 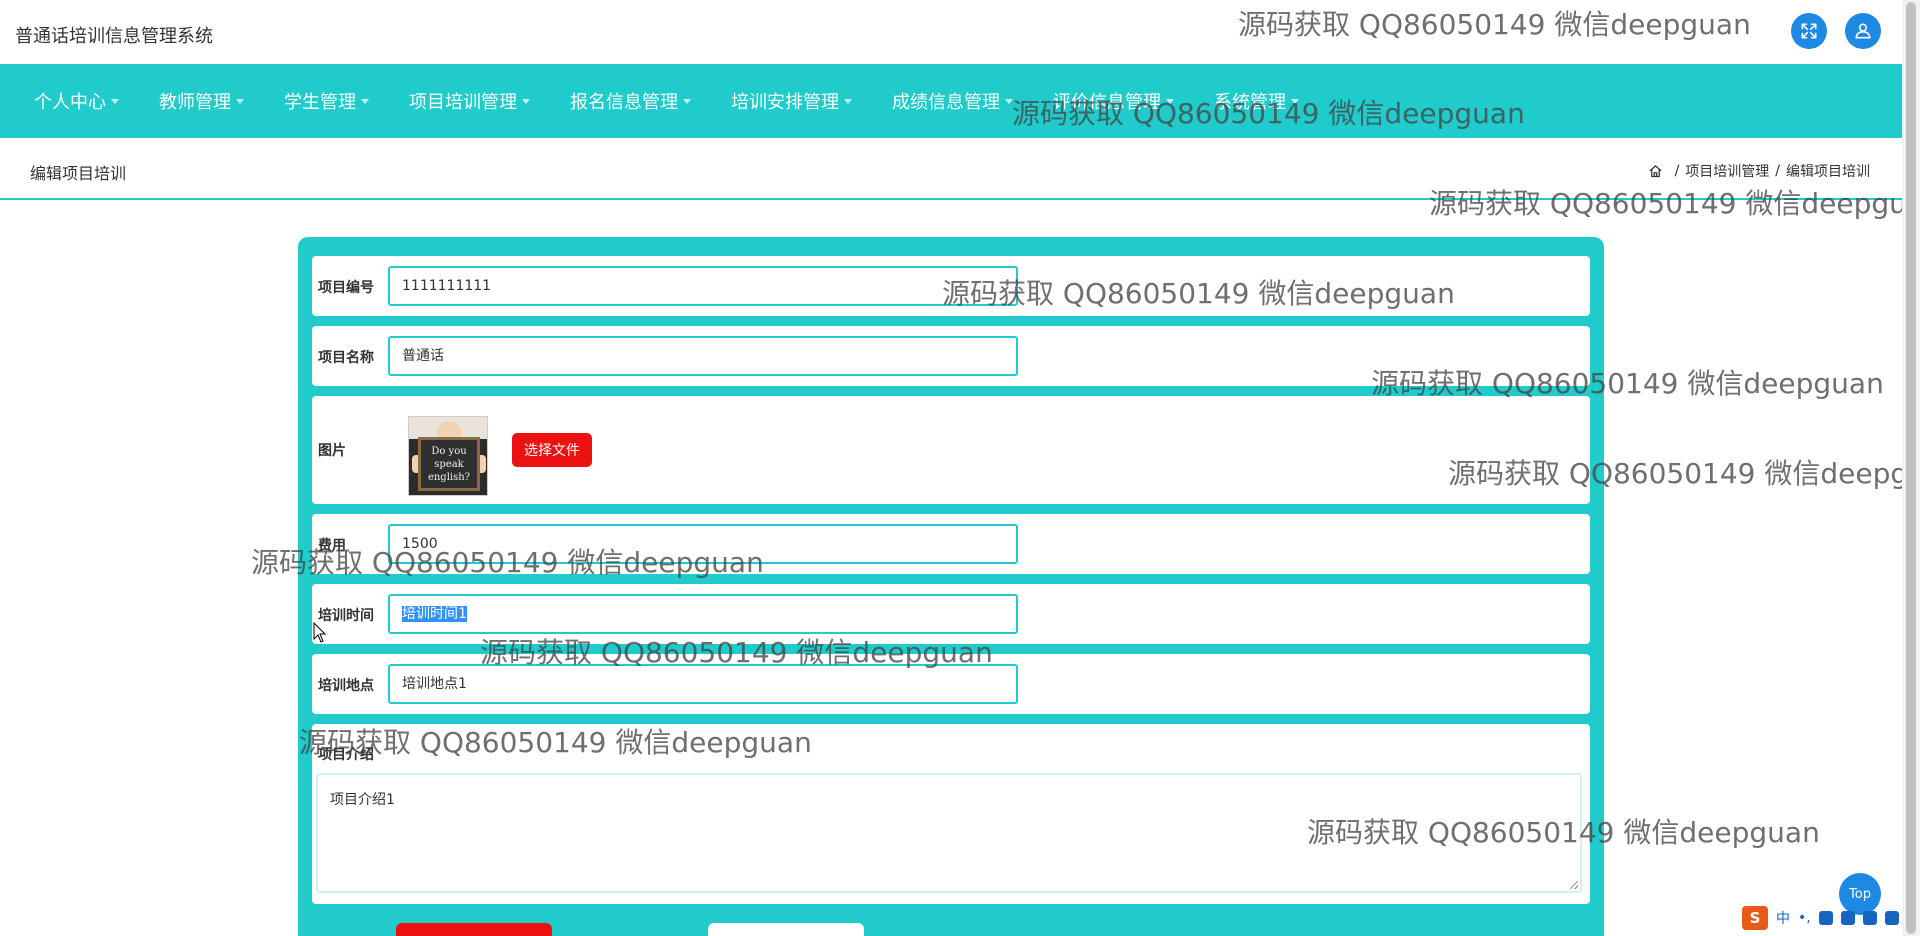 What do you see at coordinates (1574, 885) in the screenshot?
I see `resize-grip-icon` at bounding box center [1574, 885].